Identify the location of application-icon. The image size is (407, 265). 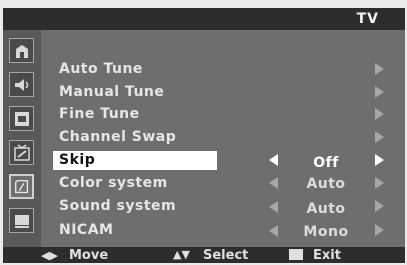
(21, 220).